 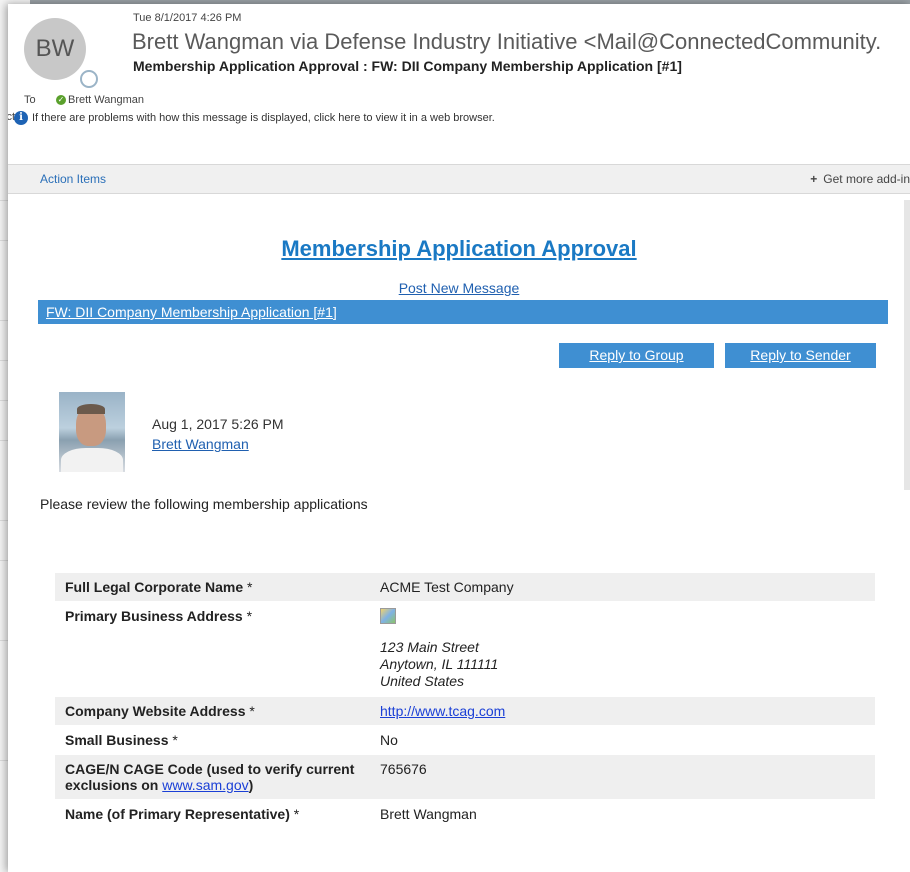 What do you see at coordinates (621, 814) in the screenshot?
I see `field-value: Brett Wangman` at bounding box center [621, 814].